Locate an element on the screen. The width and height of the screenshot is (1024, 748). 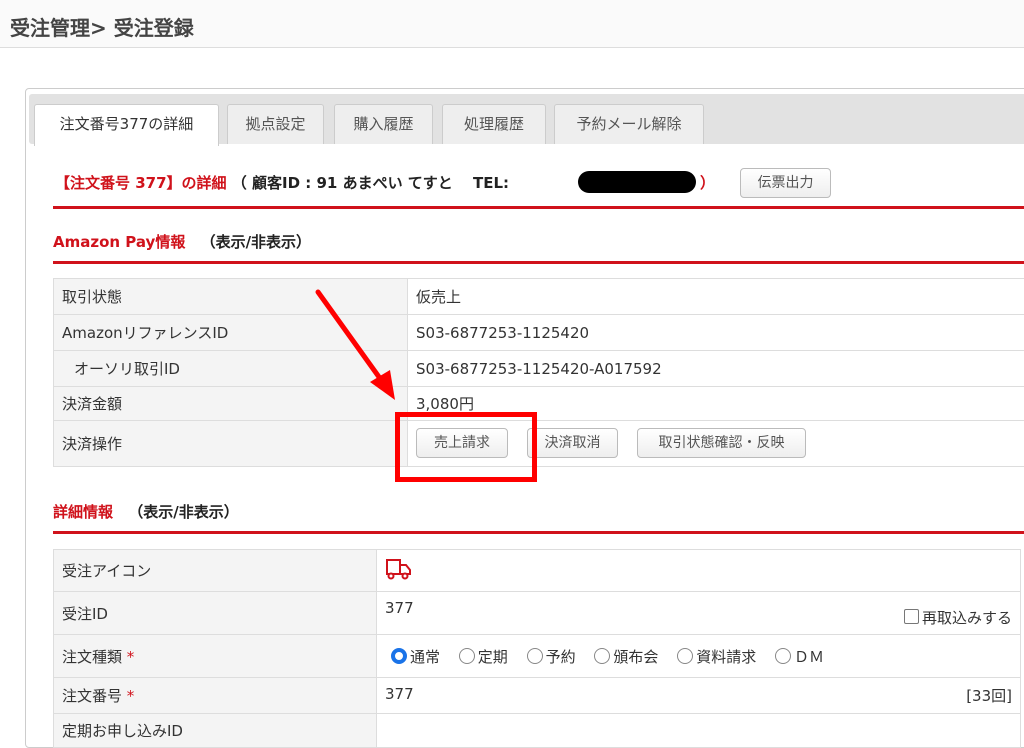
slip-output-button: 伝票出力 is located at coordinates (785, 183).